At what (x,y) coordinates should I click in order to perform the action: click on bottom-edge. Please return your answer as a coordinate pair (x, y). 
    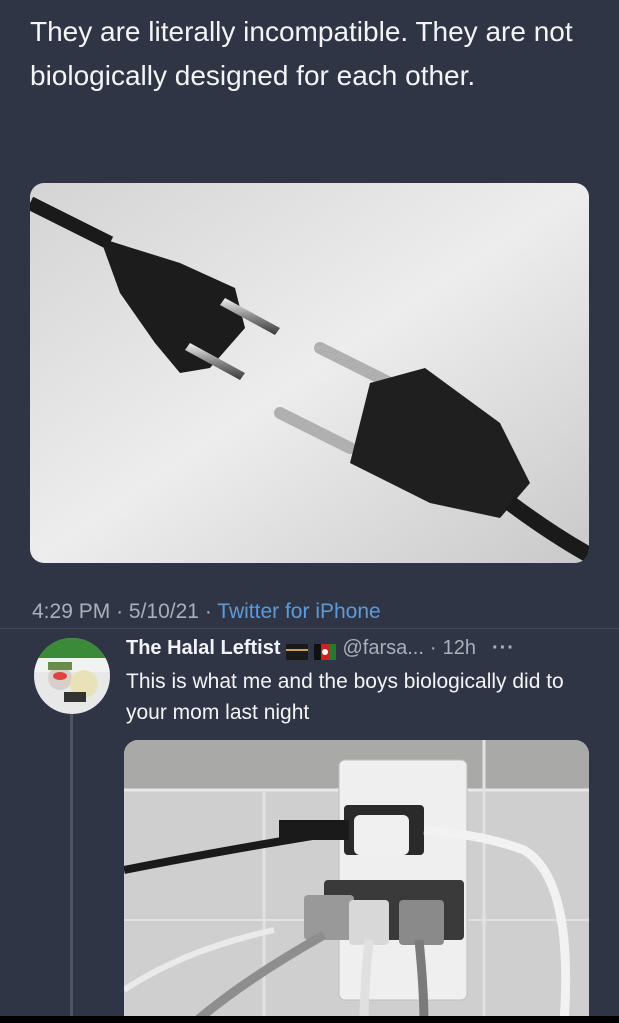
    Looking at the image, I should click on (309, 1019).